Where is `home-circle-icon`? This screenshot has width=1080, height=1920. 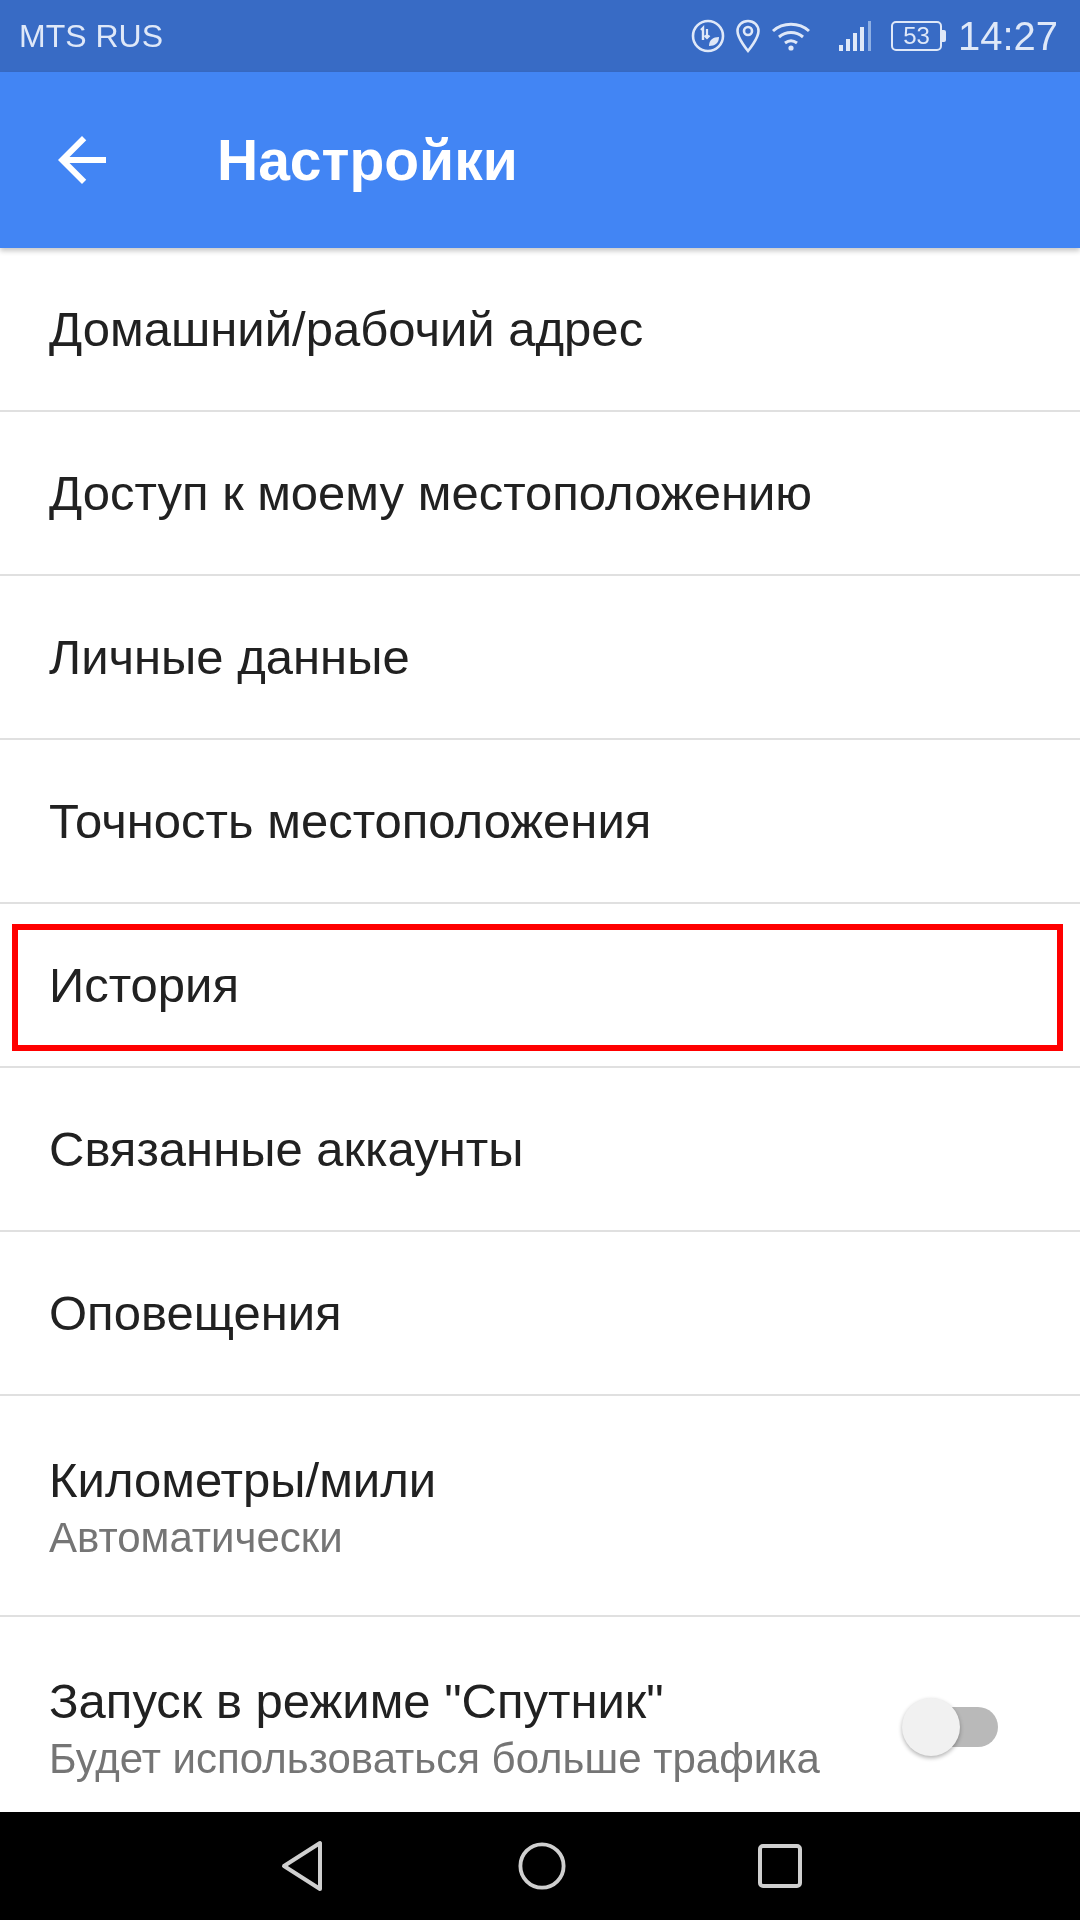
home-circle-icon is located at coordinates (542, 1866).